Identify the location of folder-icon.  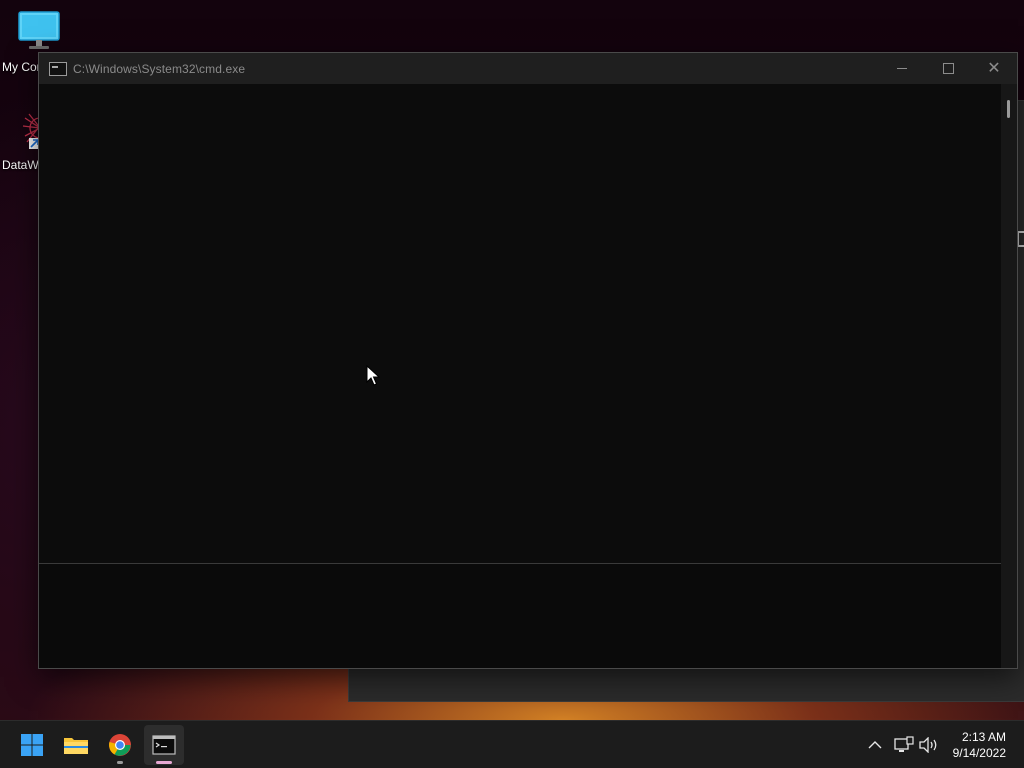
(76, 746).